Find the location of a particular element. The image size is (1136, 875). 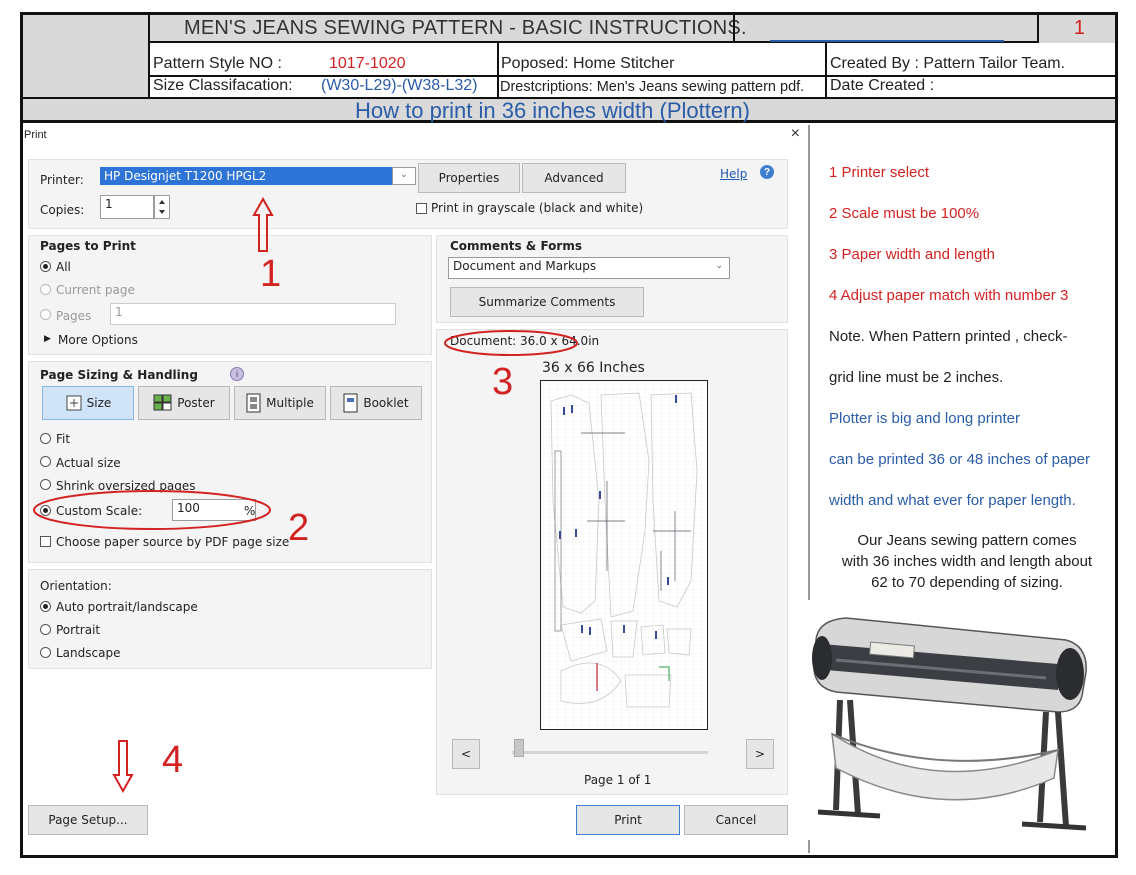

step-1-note: 1 Printer select is located at coordinates (879, 172).